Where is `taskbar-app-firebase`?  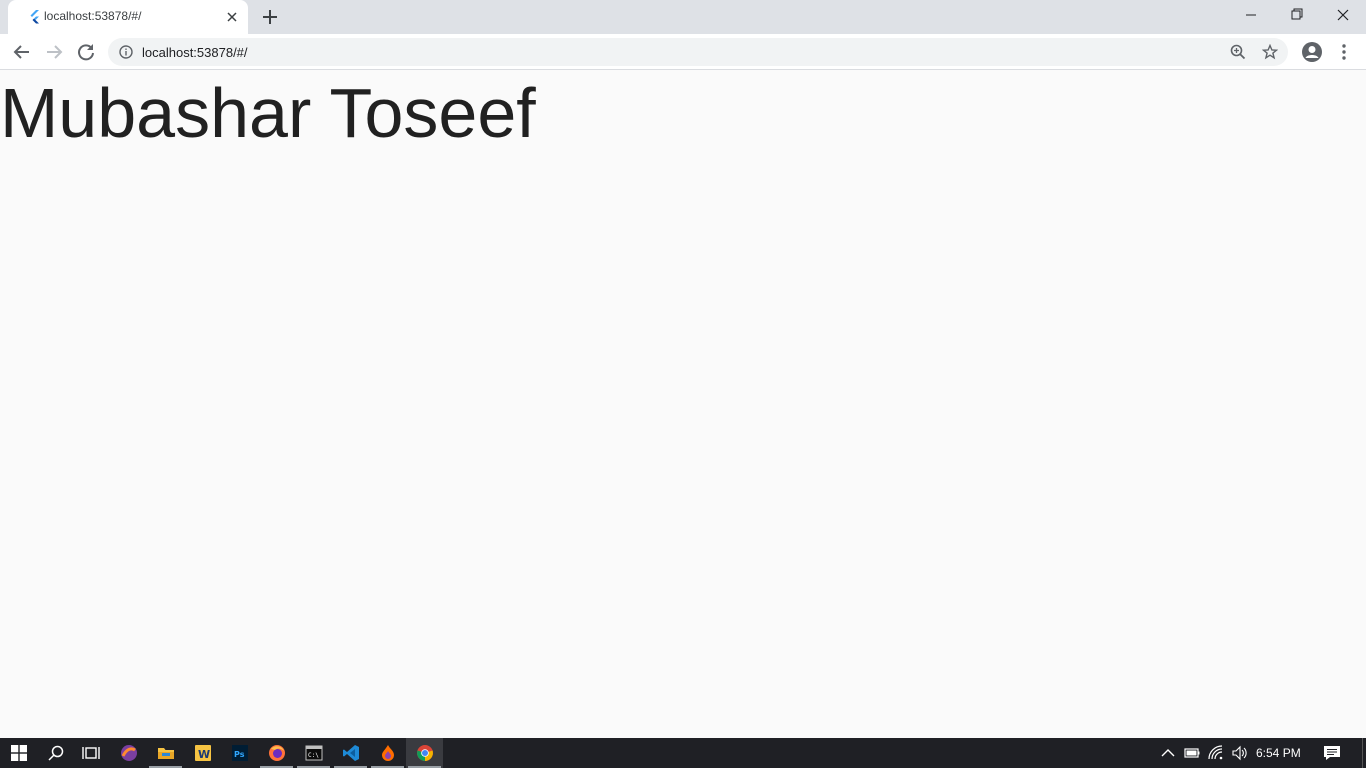
taskbar-app-firebase is located at coordinates (387, 753).